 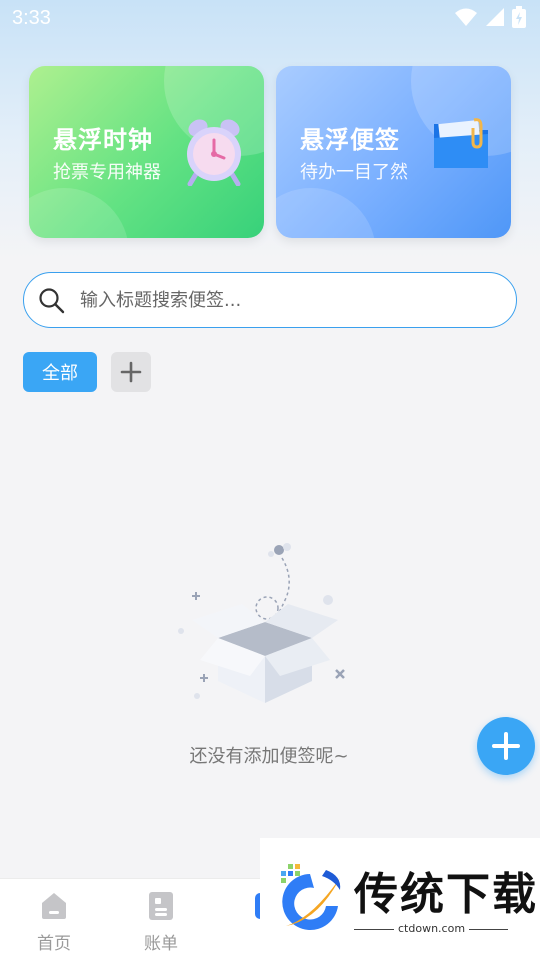 What do you see at coordinates (214, 152) in the screenshot?
I see `alarm-clock-icon` at bounding box center [214, 152].